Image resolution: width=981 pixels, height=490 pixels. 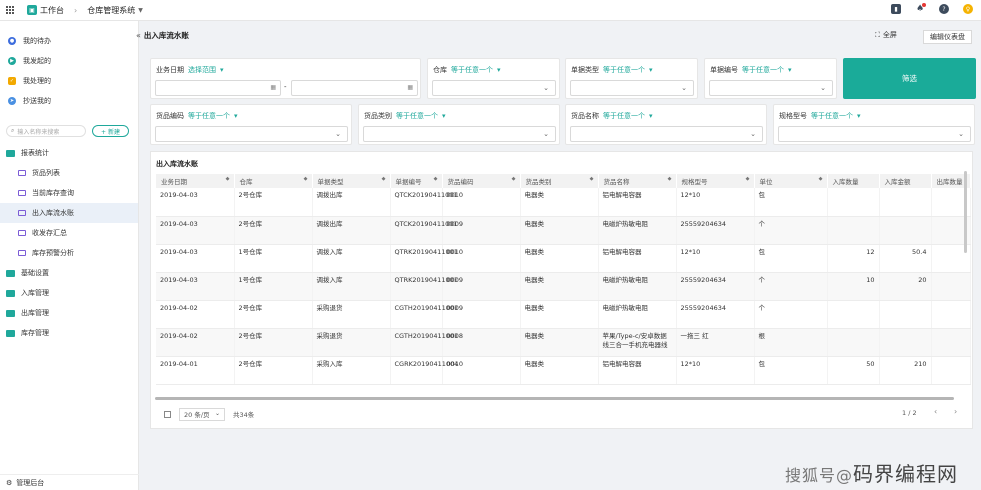 I want to click on edit-dashboard-button: 编辑仪表盘, so click(x=947, y=37).